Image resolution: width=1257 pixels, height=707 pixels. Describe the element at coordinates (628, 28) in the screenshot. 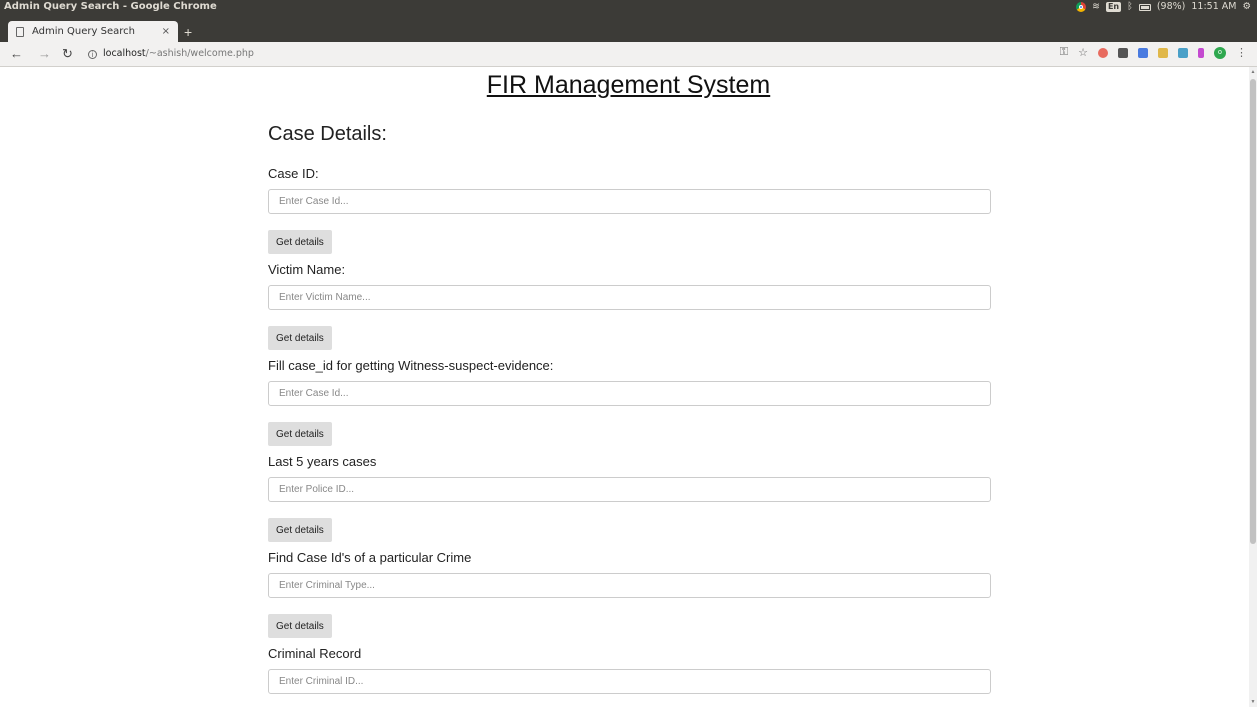

I see `tab-strip: Admin Query Search × +` at that location.